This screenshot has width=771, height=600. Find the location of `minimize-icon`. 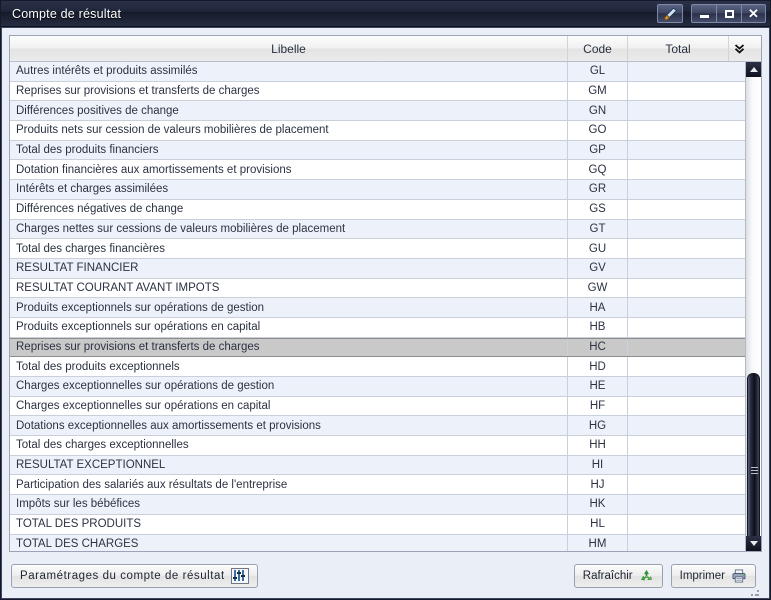

minimize-icon is located at coordinates (704, 16).